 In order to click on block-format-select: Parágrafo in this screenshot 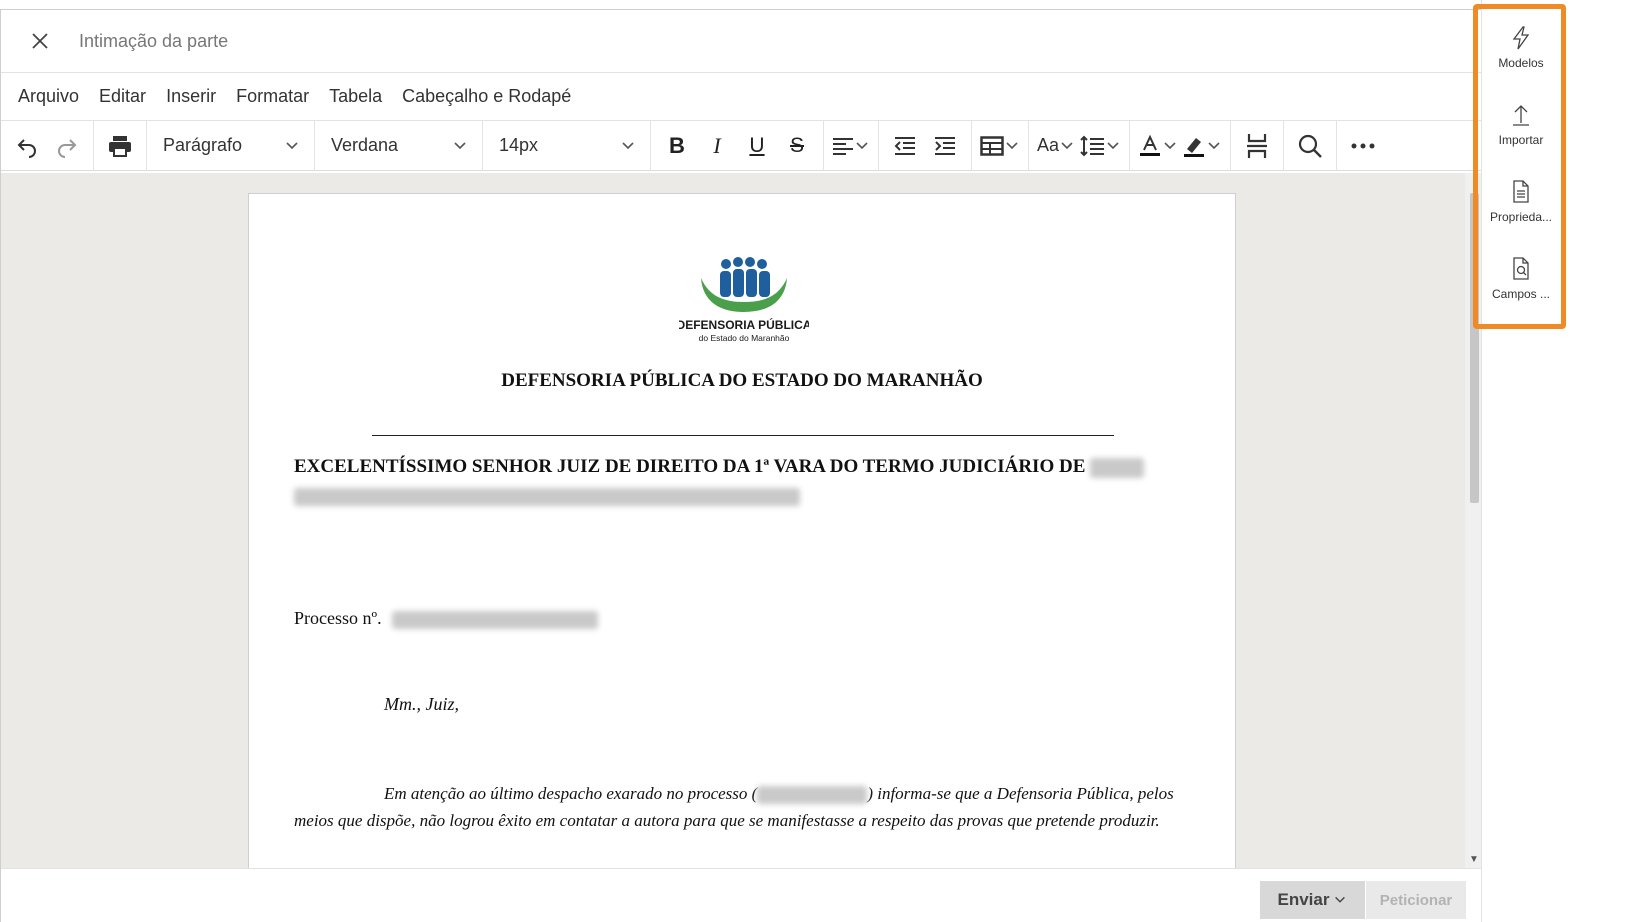, I will do `click(231, 145)`.